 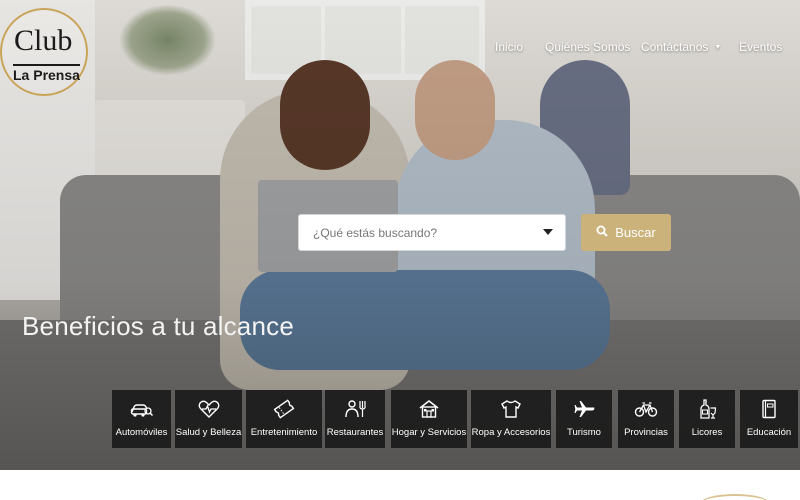 I want to click on category-automoviles: Automóviles, so click(x=141, y=419).